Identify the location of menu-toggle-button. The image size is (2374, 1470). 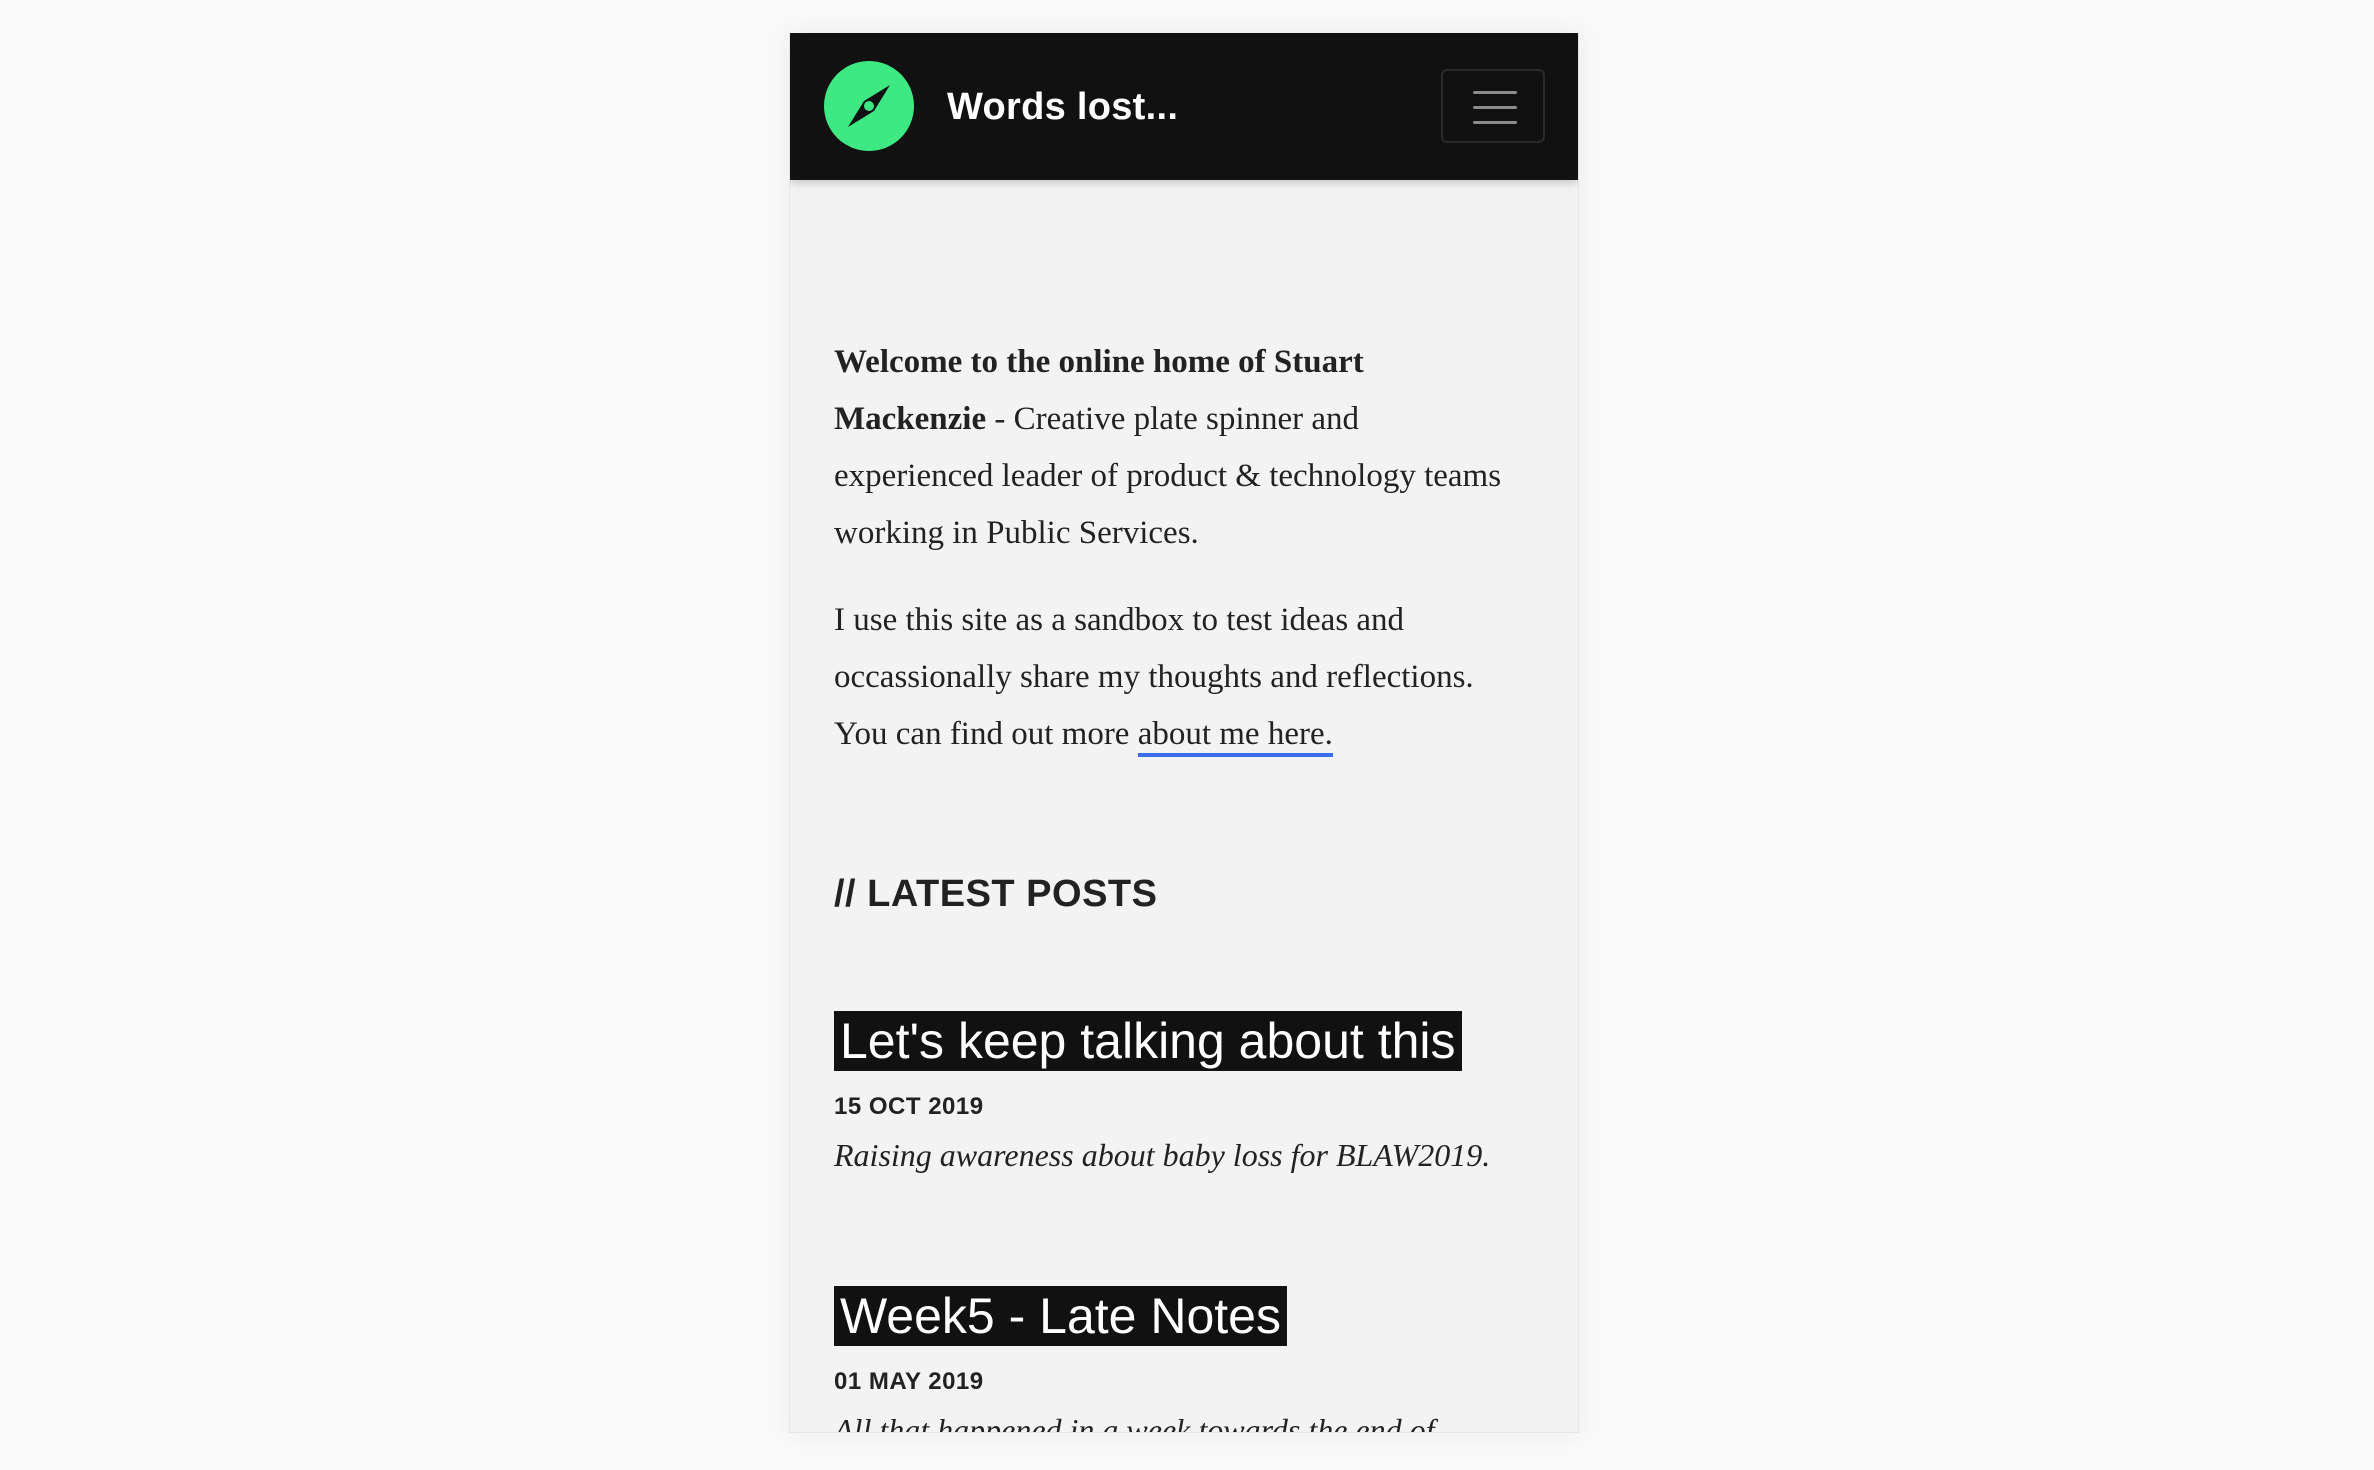
(1493, 106).